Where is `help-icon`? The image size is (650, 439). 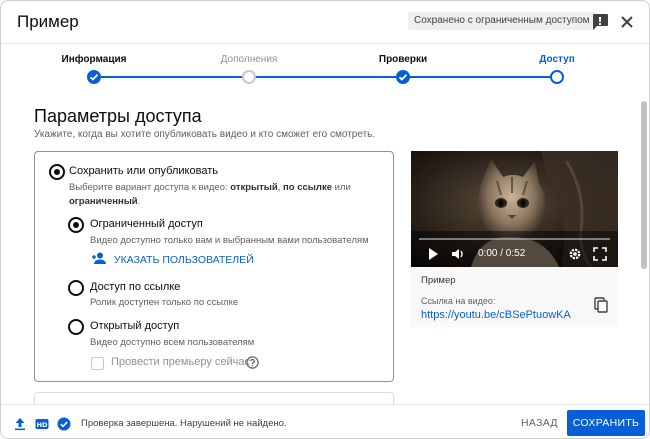 help-icon is located at coordinates (252, 362).